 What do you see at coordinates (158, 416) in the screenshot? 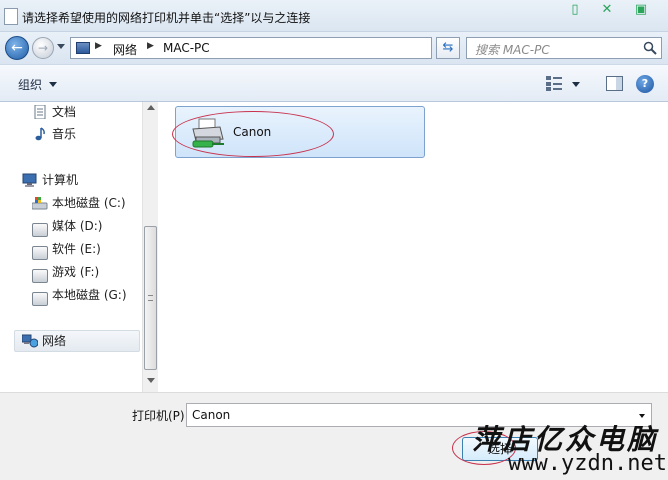
I see `printer-field-label: 打印机(P)` at bounding box center [158, 416].